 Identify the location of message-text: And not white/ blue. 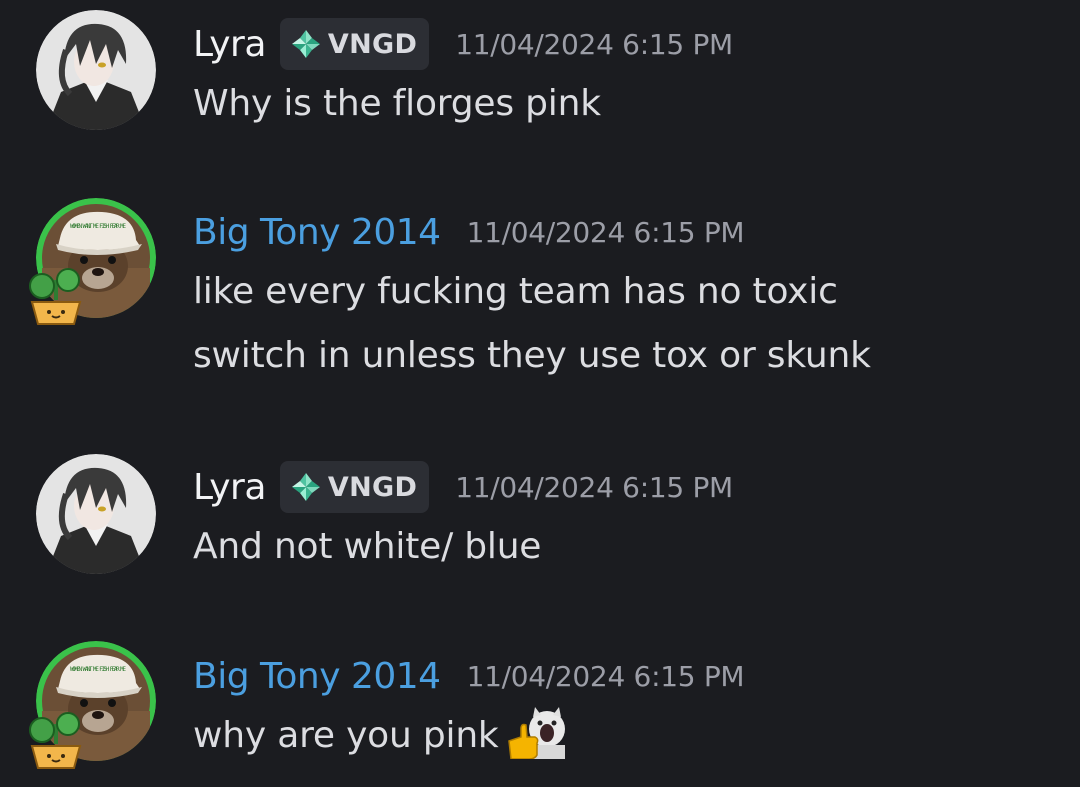
(367, 546).